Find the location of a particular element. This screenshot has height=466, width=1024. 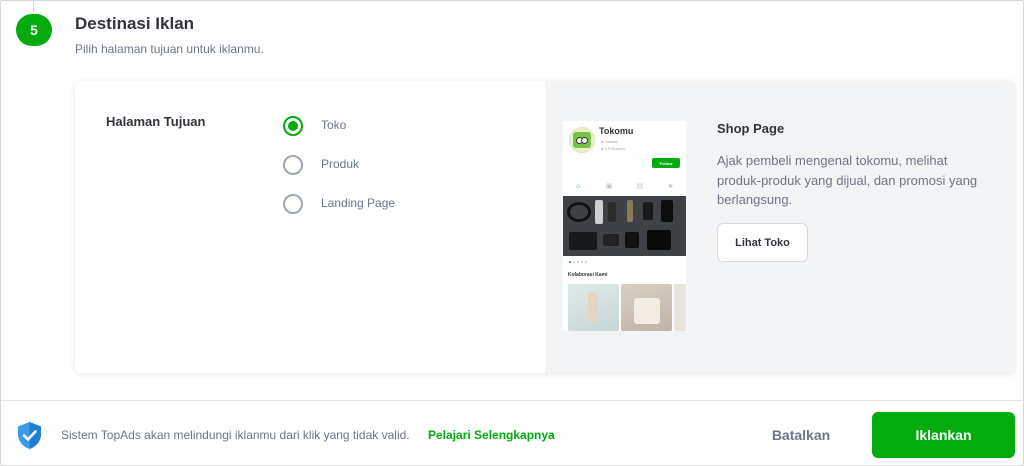

shop-logo is located at coordinates (582, 140).